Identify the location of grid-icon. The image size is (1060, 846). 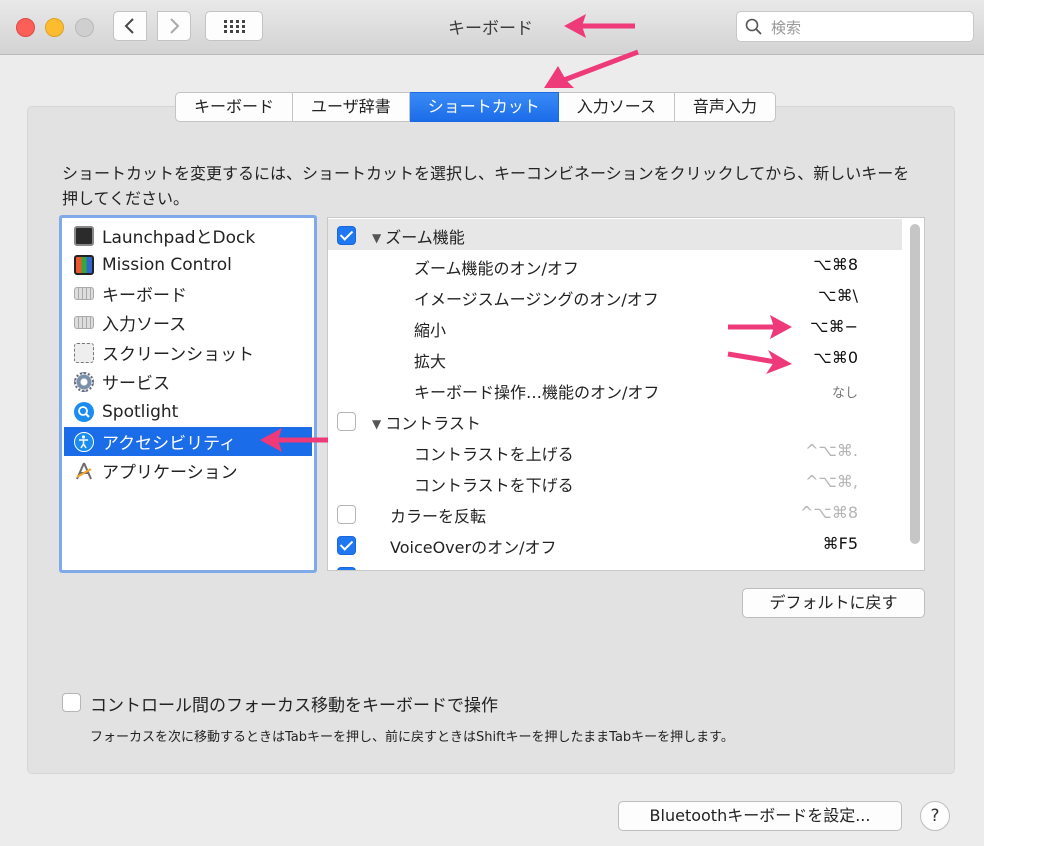
(234, 26).